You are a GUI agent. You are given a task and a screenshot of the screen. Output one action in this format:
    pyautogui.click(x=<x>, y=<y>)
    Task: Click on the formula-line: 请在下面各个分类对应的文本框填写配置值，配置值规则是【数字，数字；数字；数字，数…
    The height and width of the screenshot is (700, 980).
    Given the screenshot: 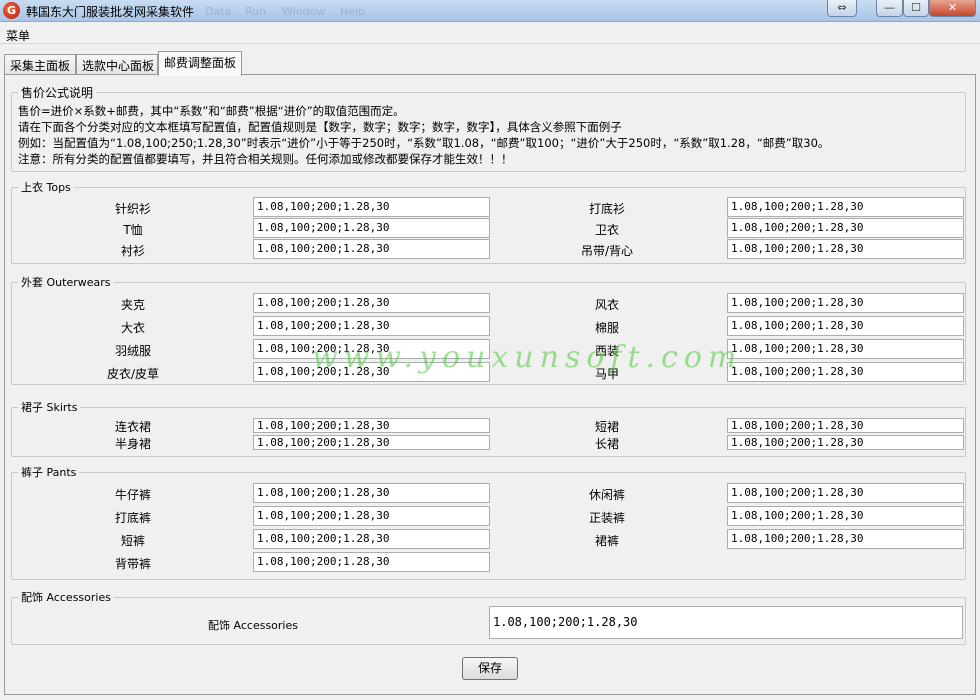 What is the action you would take?
    pyautogui.click(x=320, y=127)
    